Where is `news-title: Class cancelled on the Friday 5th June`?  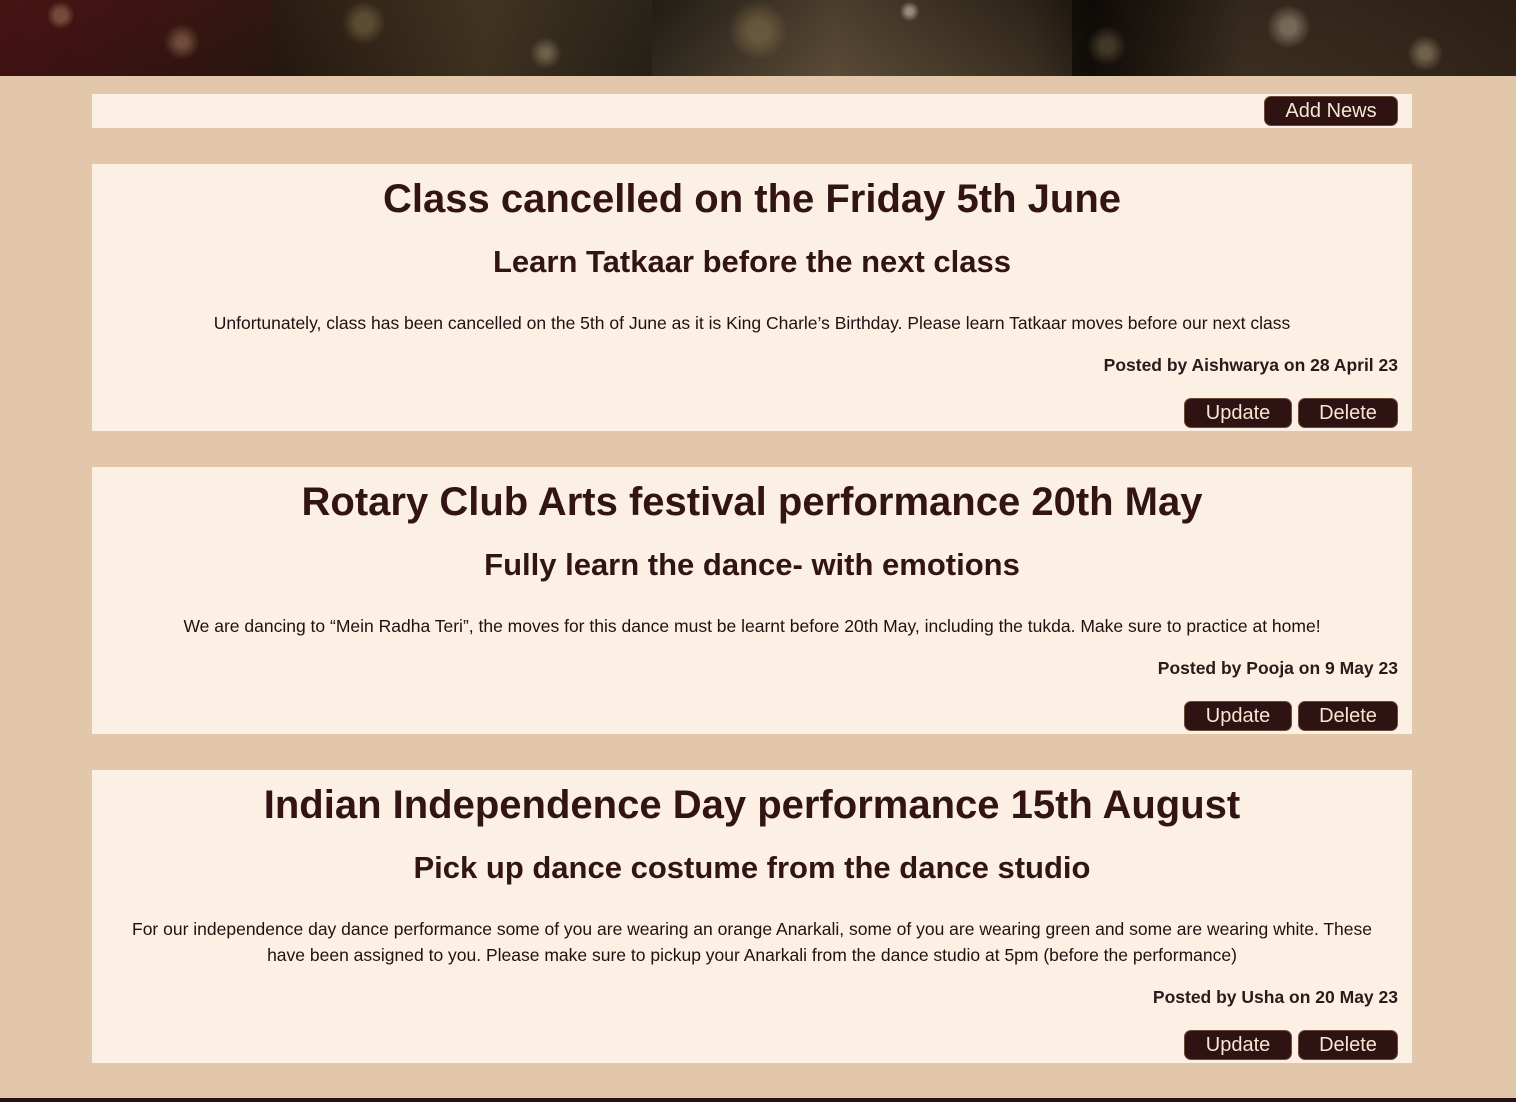
news-title: Class cancelled on the Friday 5th June is located at coordinates (751, 199).